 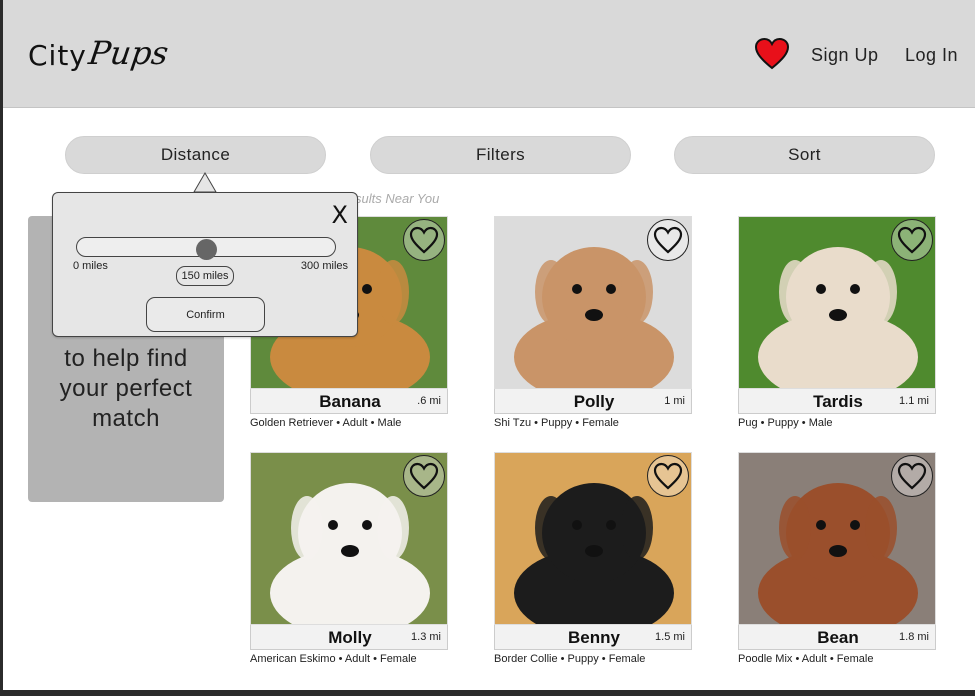 I want to click on slider-max-label: 300 miles, so click(x=324, y=266).